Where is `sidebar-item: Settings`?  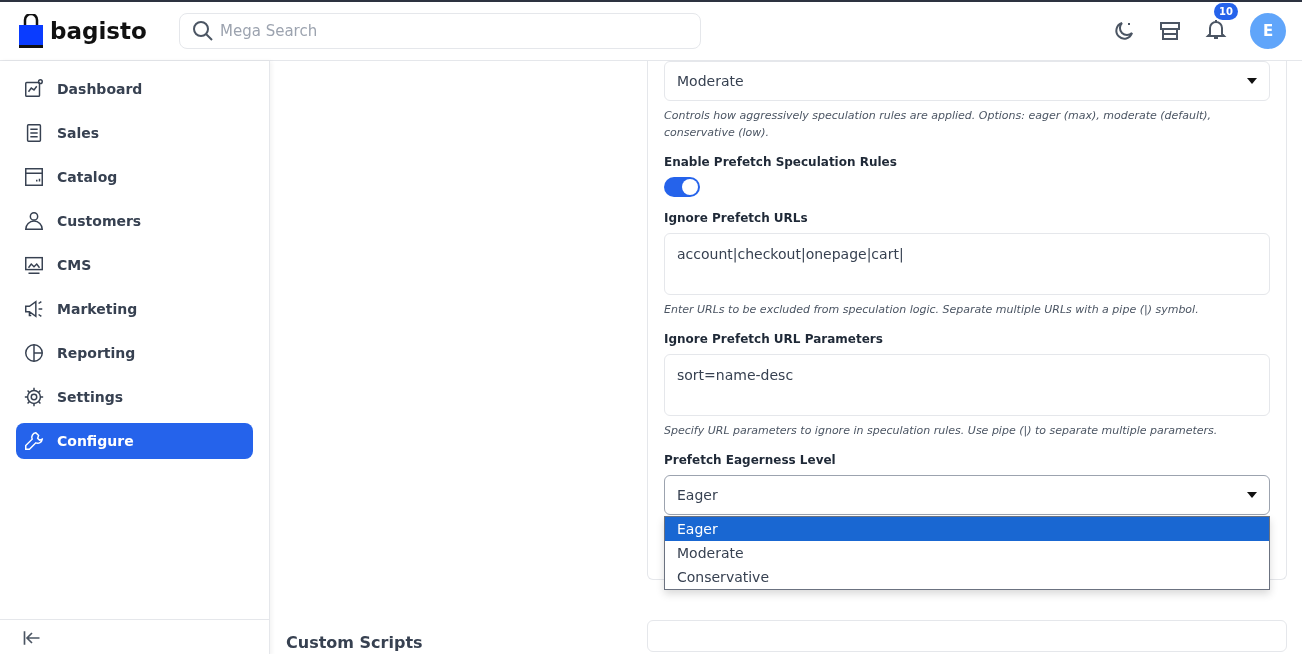
sidebar-item: Settings is located at coordinates (134, 397).